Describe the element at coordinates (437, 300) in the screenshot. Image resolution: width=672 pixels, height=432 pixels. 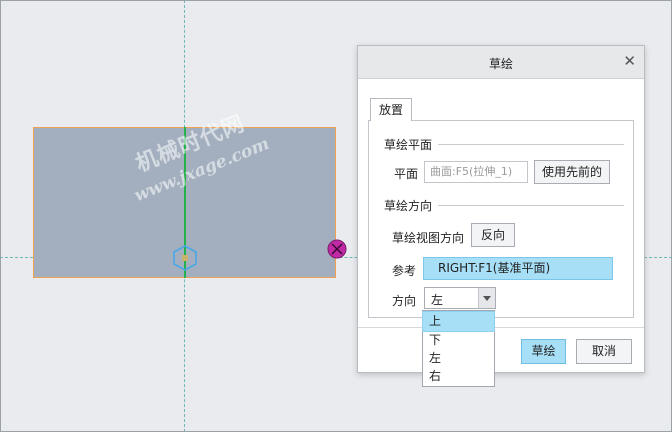
I see `orientation-select-value: 左` at that location.